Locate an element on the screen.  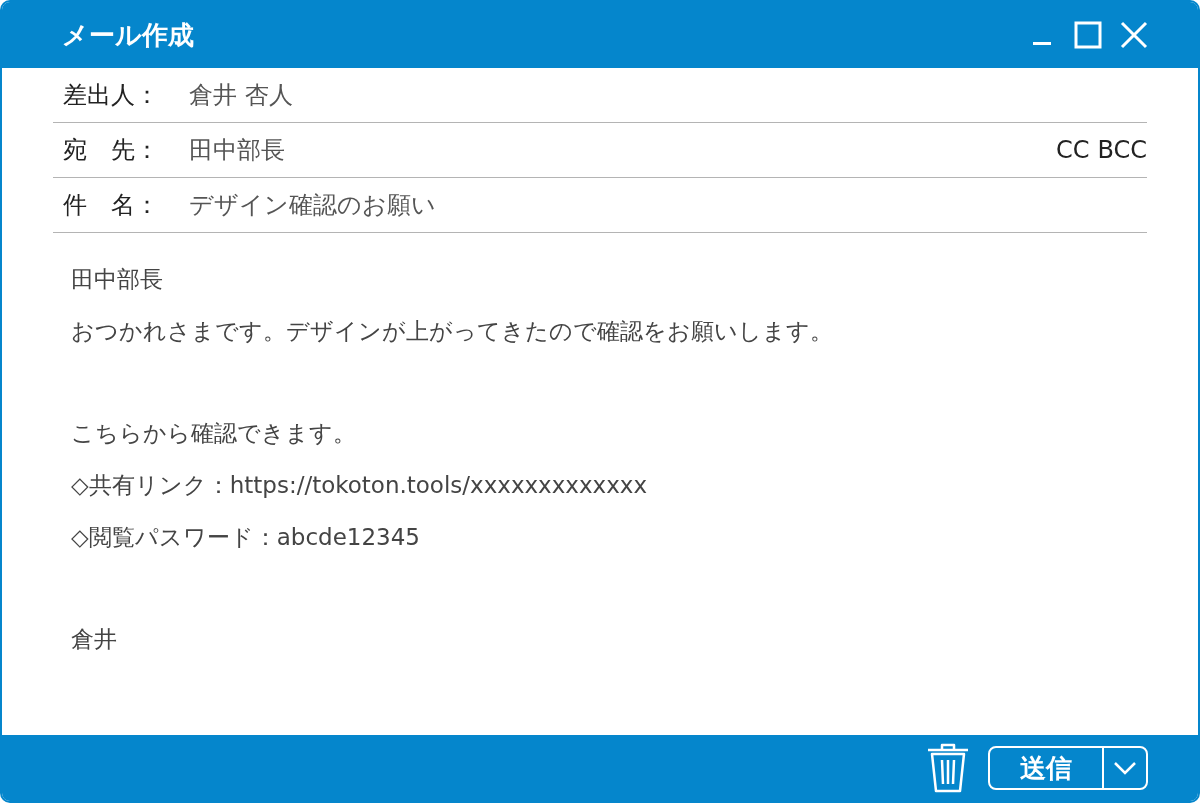
body-text-line: ◇共有リンク：https://tokoton.tools/xxxxxxxxxxxxx is located at coordinates (359, 485).